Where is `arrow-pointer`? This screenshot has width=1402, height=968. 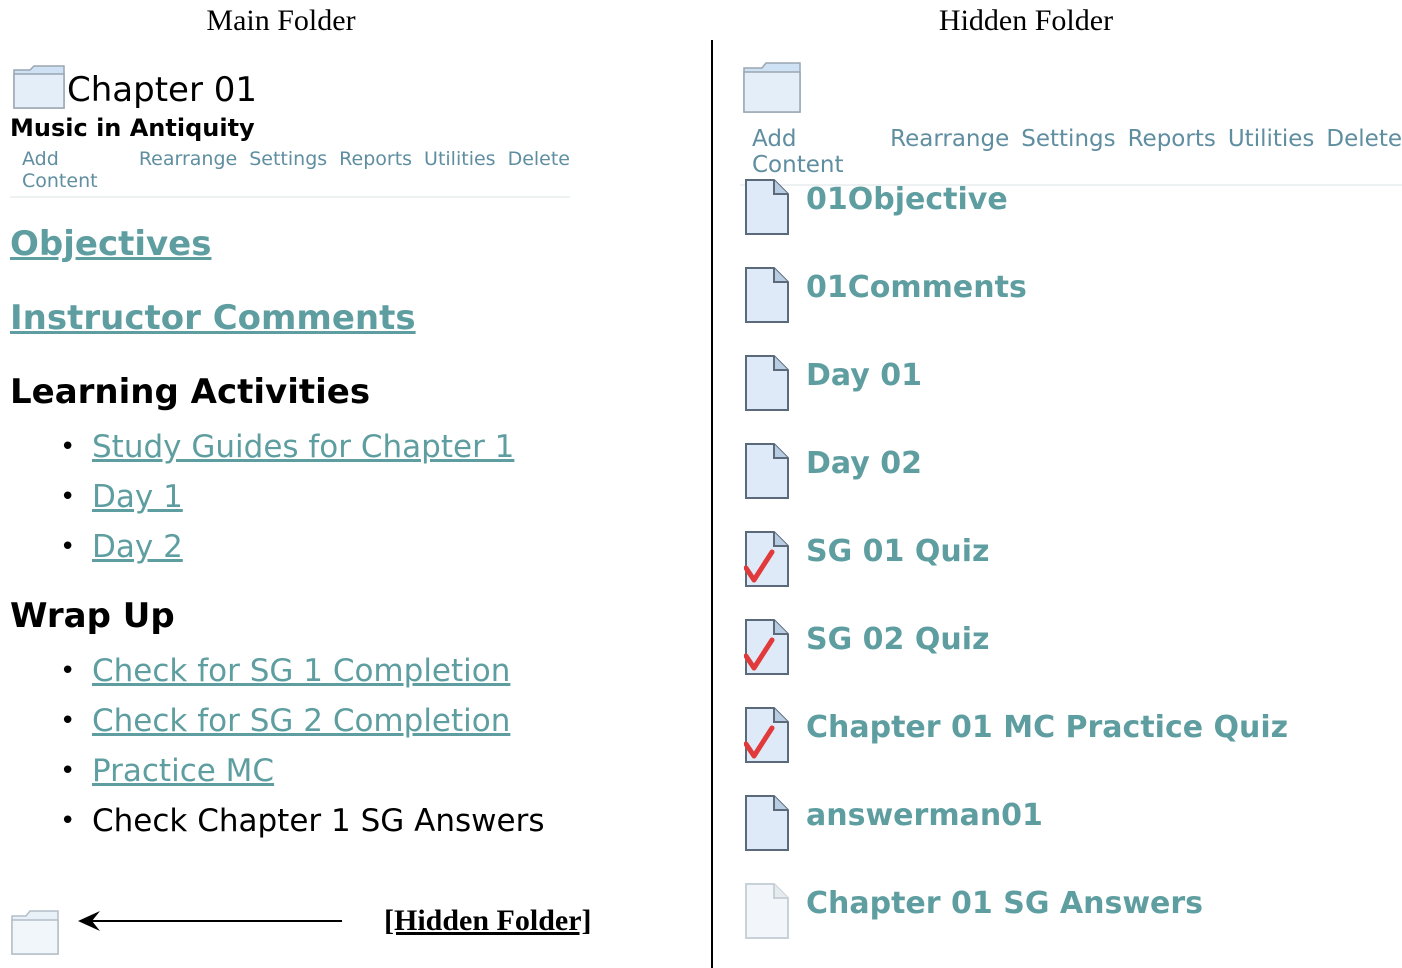 arrow-pointer is located at coordinates (210, 921).